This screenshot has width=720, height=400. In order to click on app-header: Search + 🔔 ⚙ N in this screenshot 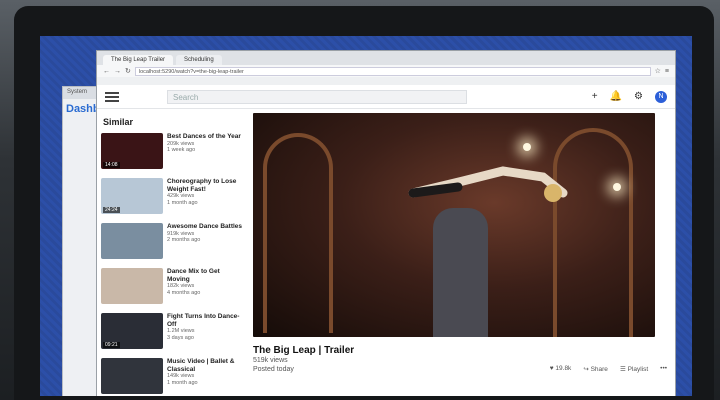, I will do `click(386, 97)`.